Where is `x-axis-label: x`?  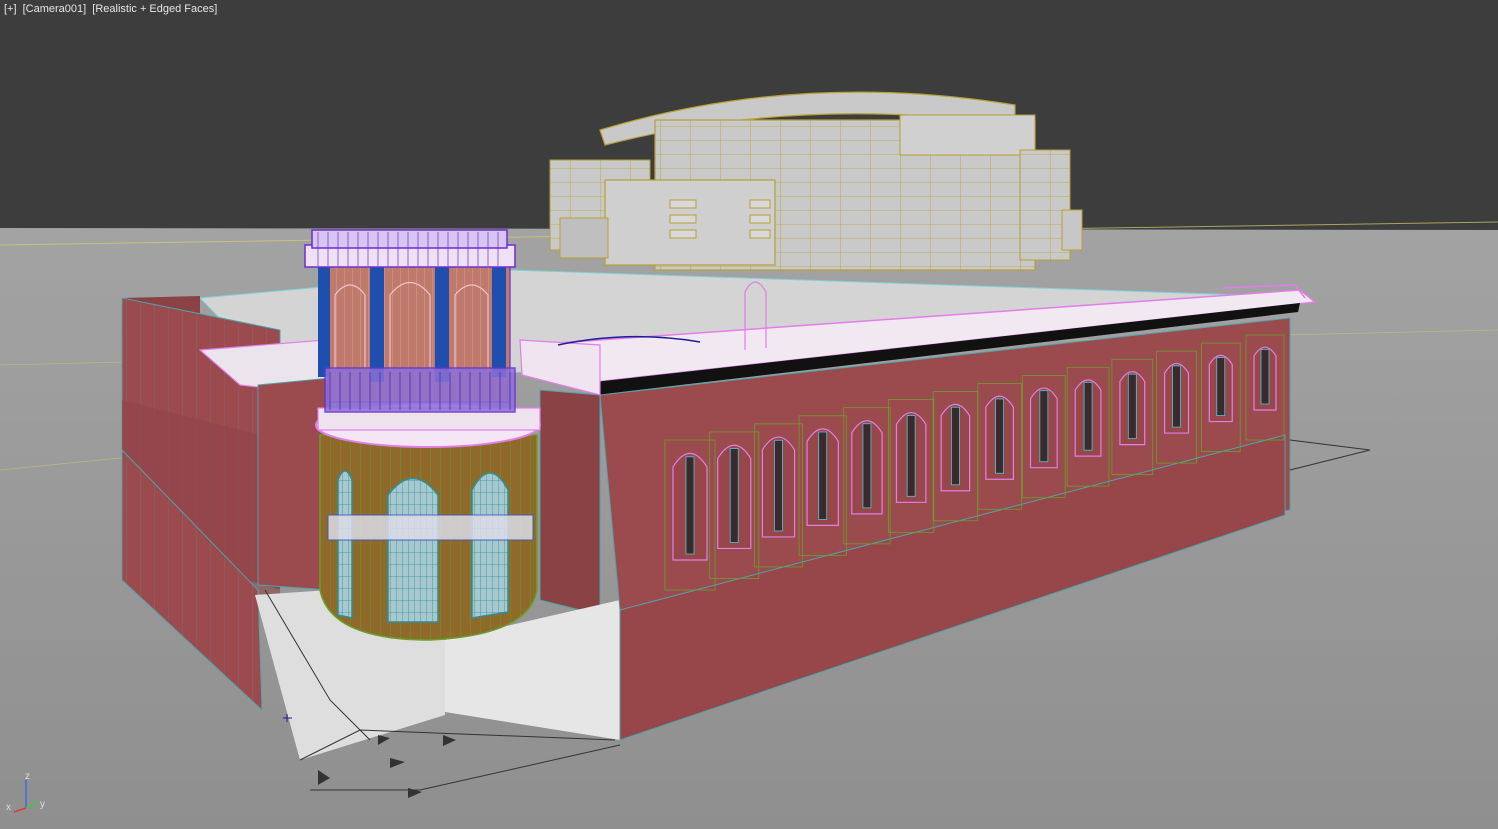
x-axis-label: x is located at coordinates (8, 807).